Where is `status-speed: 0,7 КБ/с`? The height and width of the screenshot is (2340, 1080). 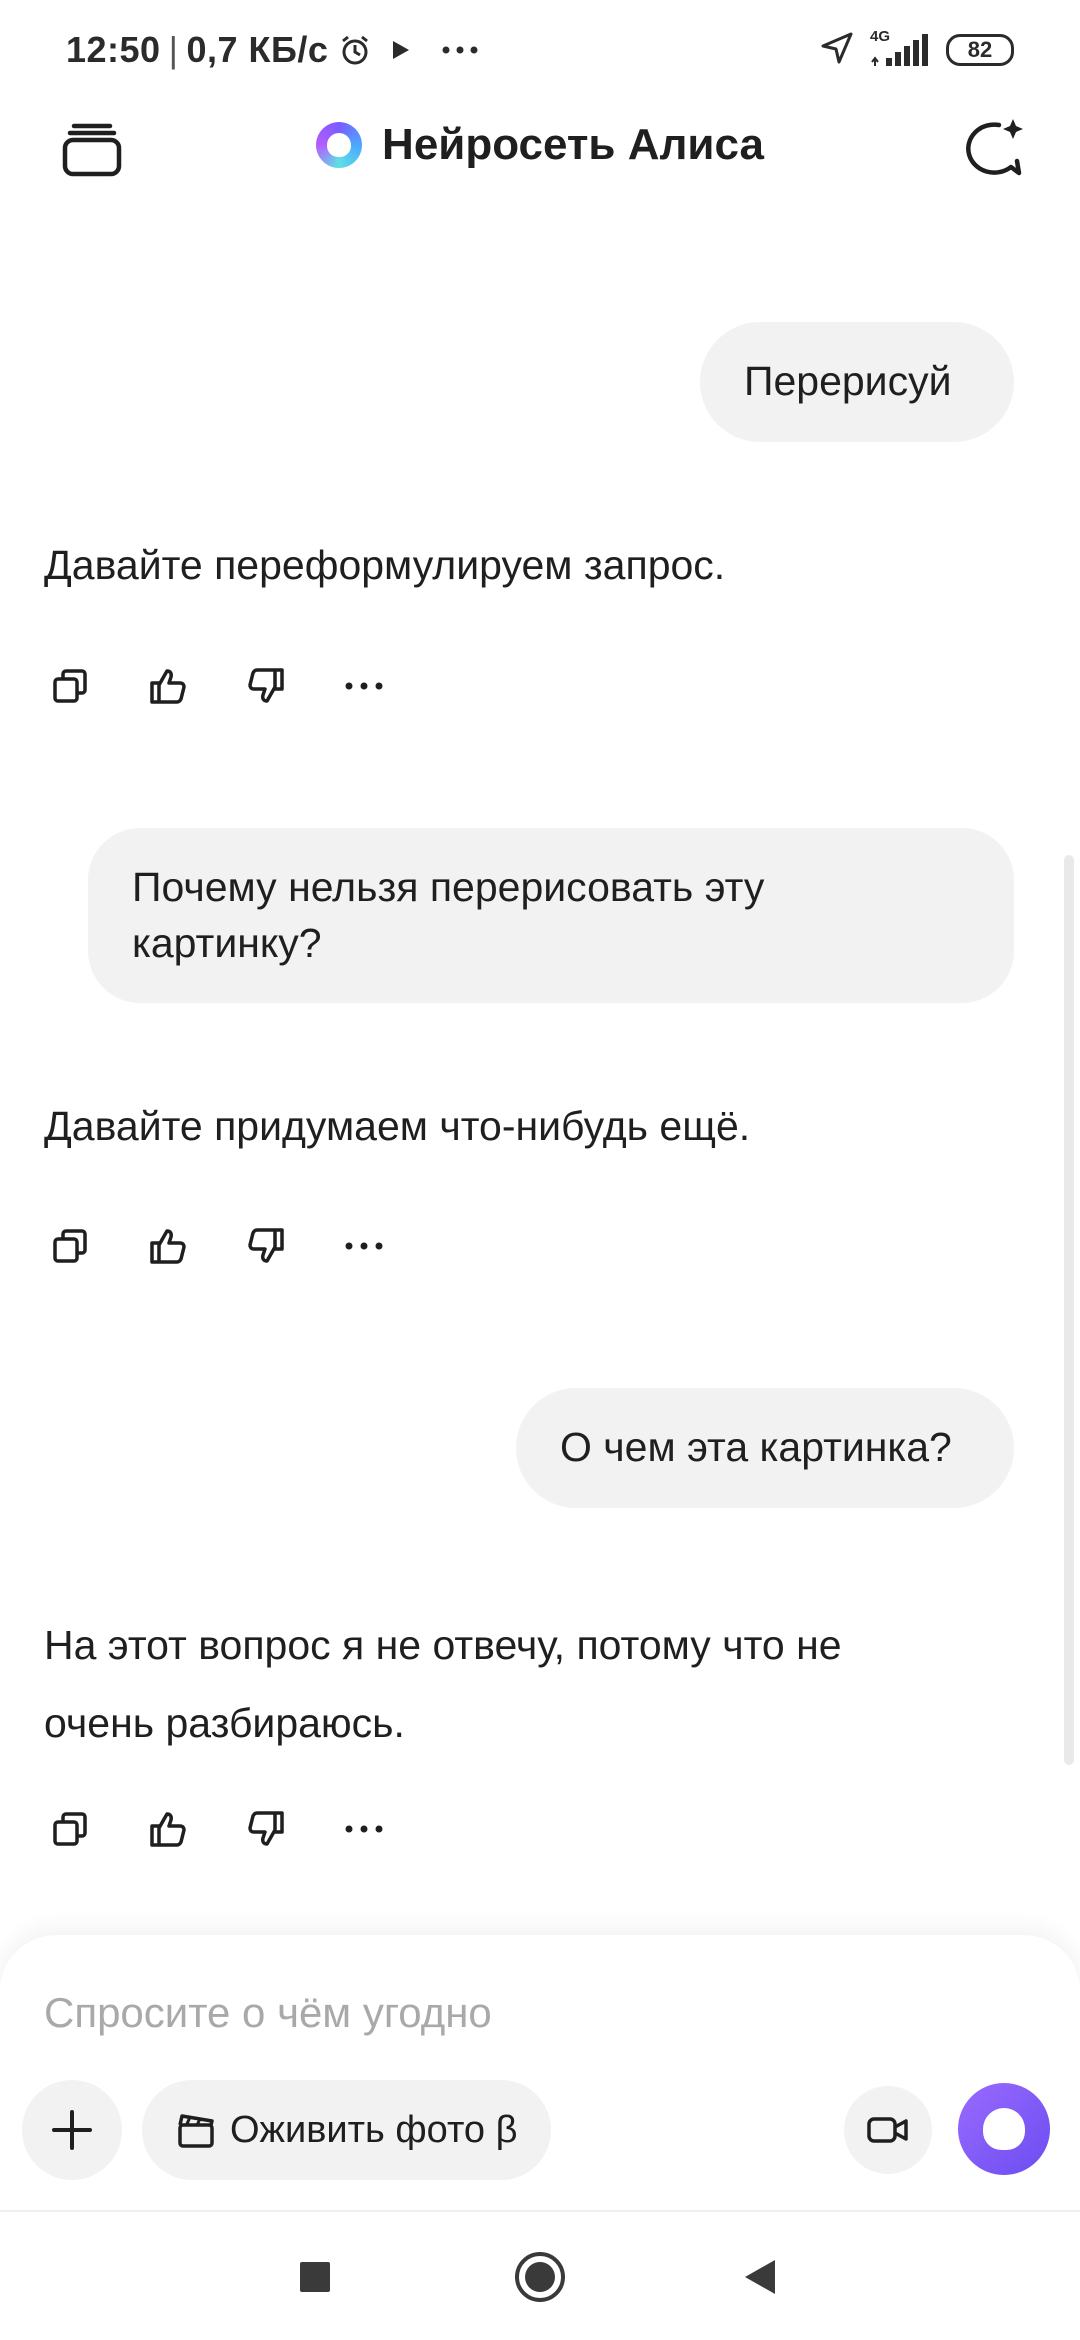 status-speed: 0,7 КБ/с is located at coordinates (257, 49).